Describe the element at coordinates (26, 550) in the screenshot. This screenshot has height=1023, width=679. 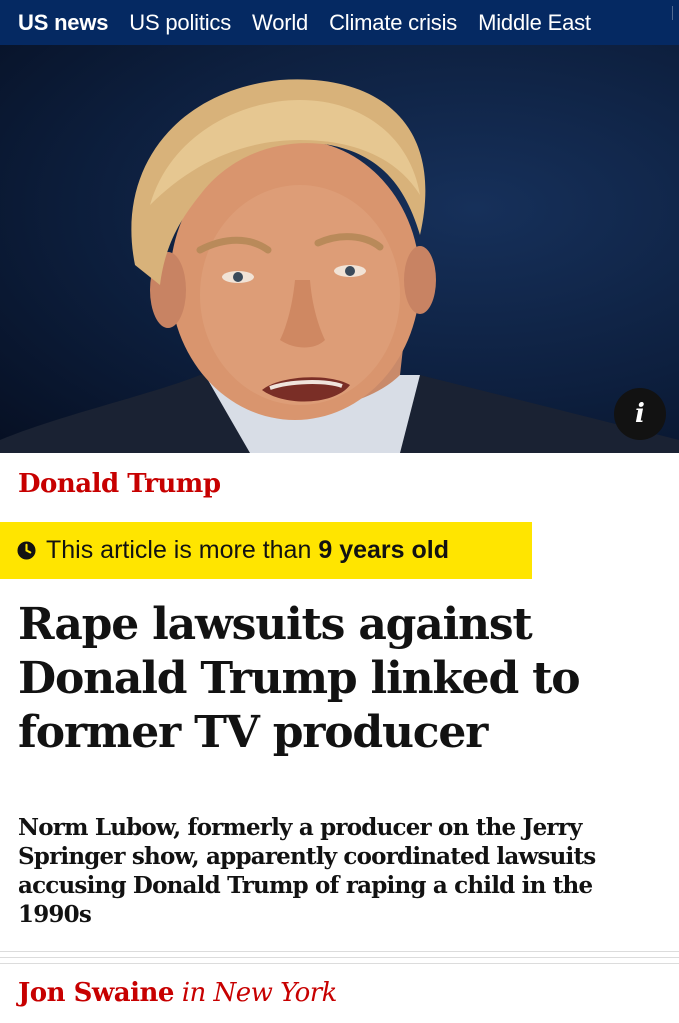
I see `clock-icon` at that location.